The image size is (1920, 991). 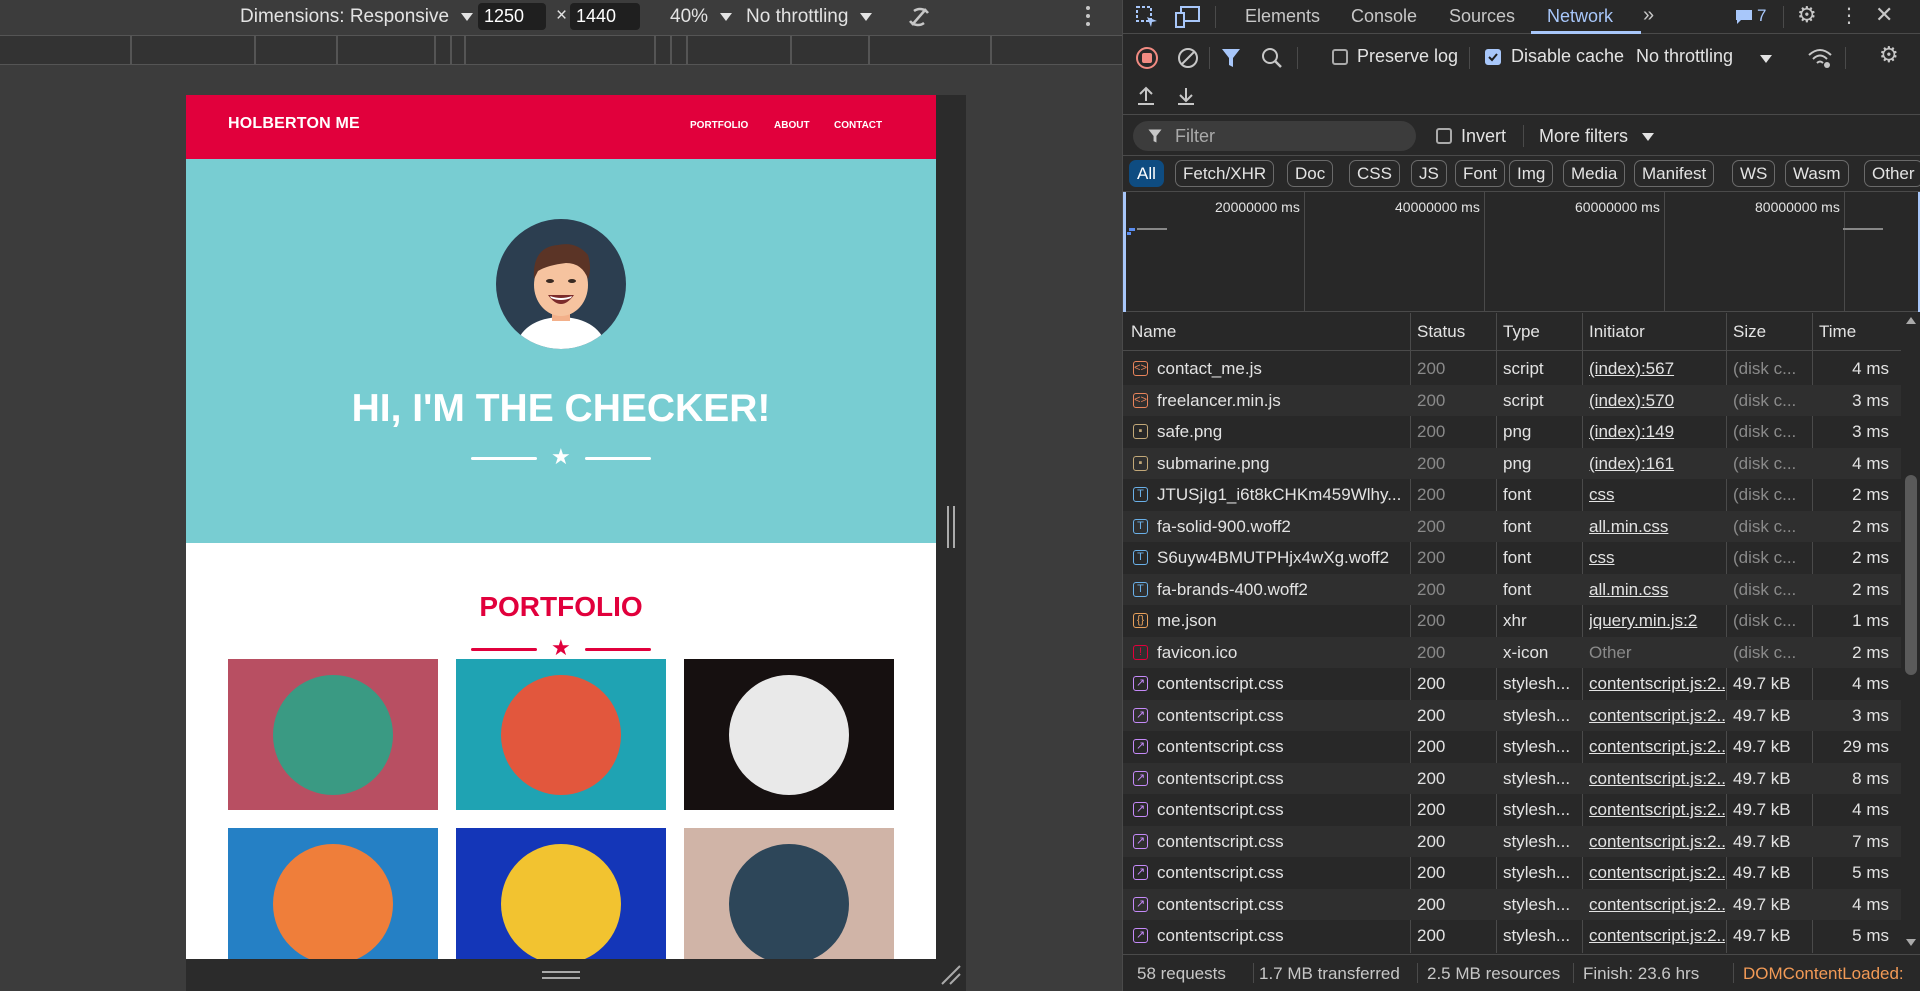 I want to click on clear-icon, so click(x=1188, y=58).